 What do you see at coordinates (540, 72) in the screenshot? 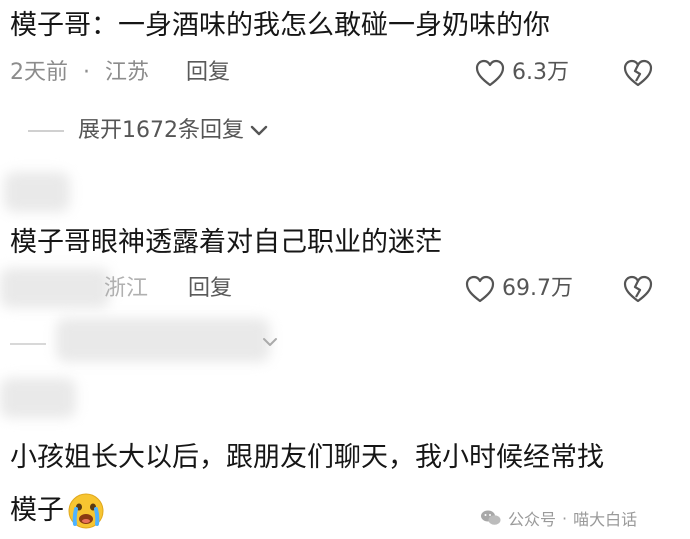
I see `comment-1-like-count: 6.3万` at bounding box center [540, 72].